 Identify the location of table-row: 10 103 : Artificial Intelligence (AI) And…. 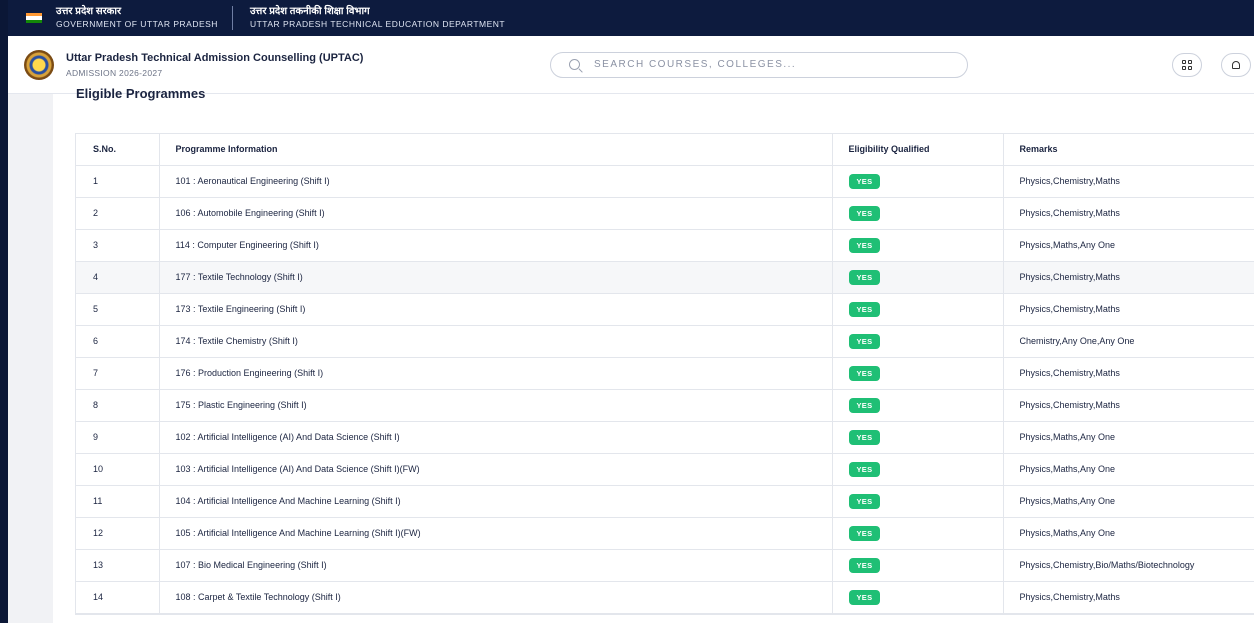
(665, 469).